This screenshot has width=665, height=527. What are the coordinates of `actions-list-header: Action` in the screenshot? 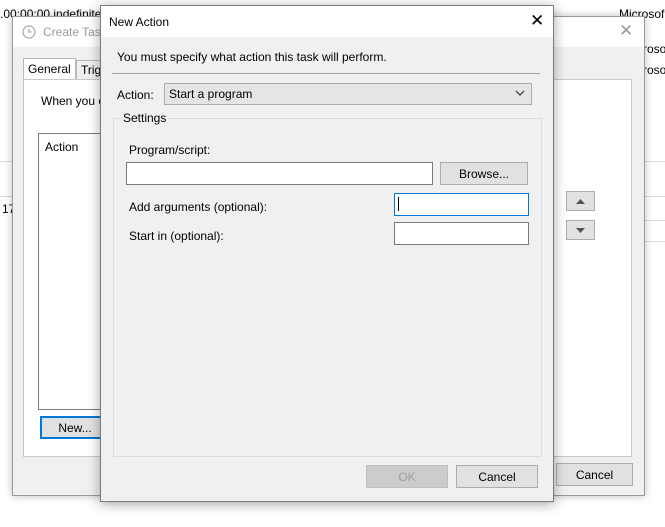 It's located at (62, 147).